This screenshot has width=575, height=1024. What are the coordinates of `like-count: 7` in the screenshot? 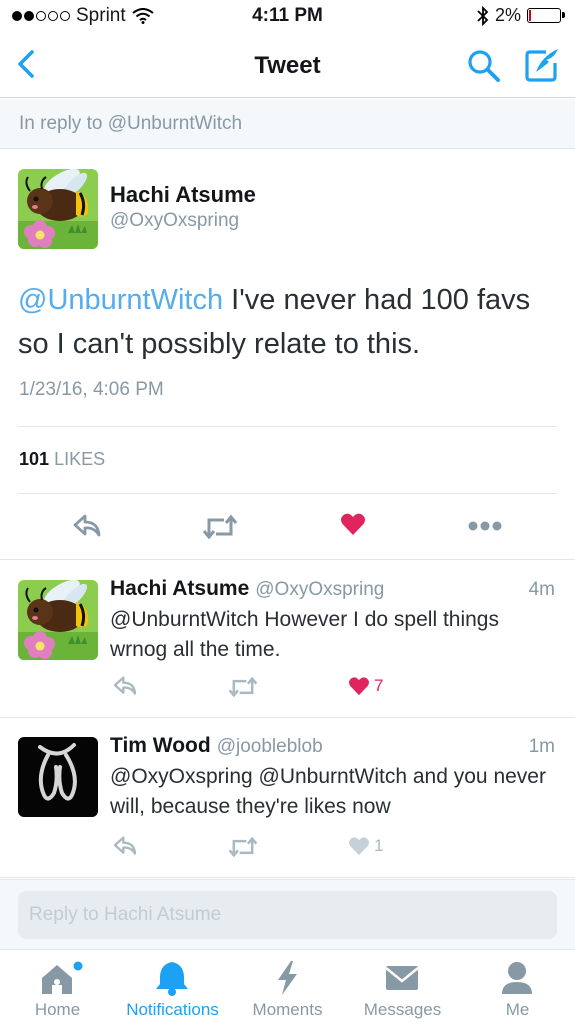 It's located at (379, 685).